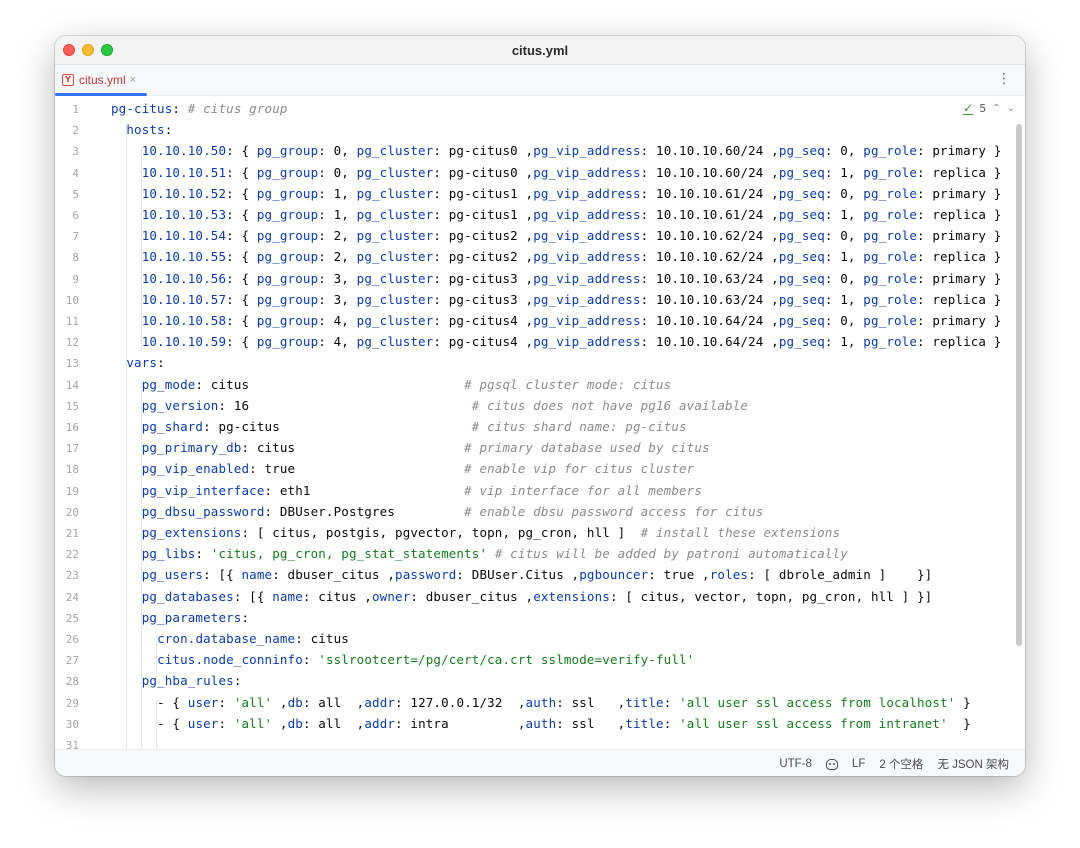 The height and width of the screenshot is (848, 1080). I want to click on ai-assistant-icon, so click(831, 764).